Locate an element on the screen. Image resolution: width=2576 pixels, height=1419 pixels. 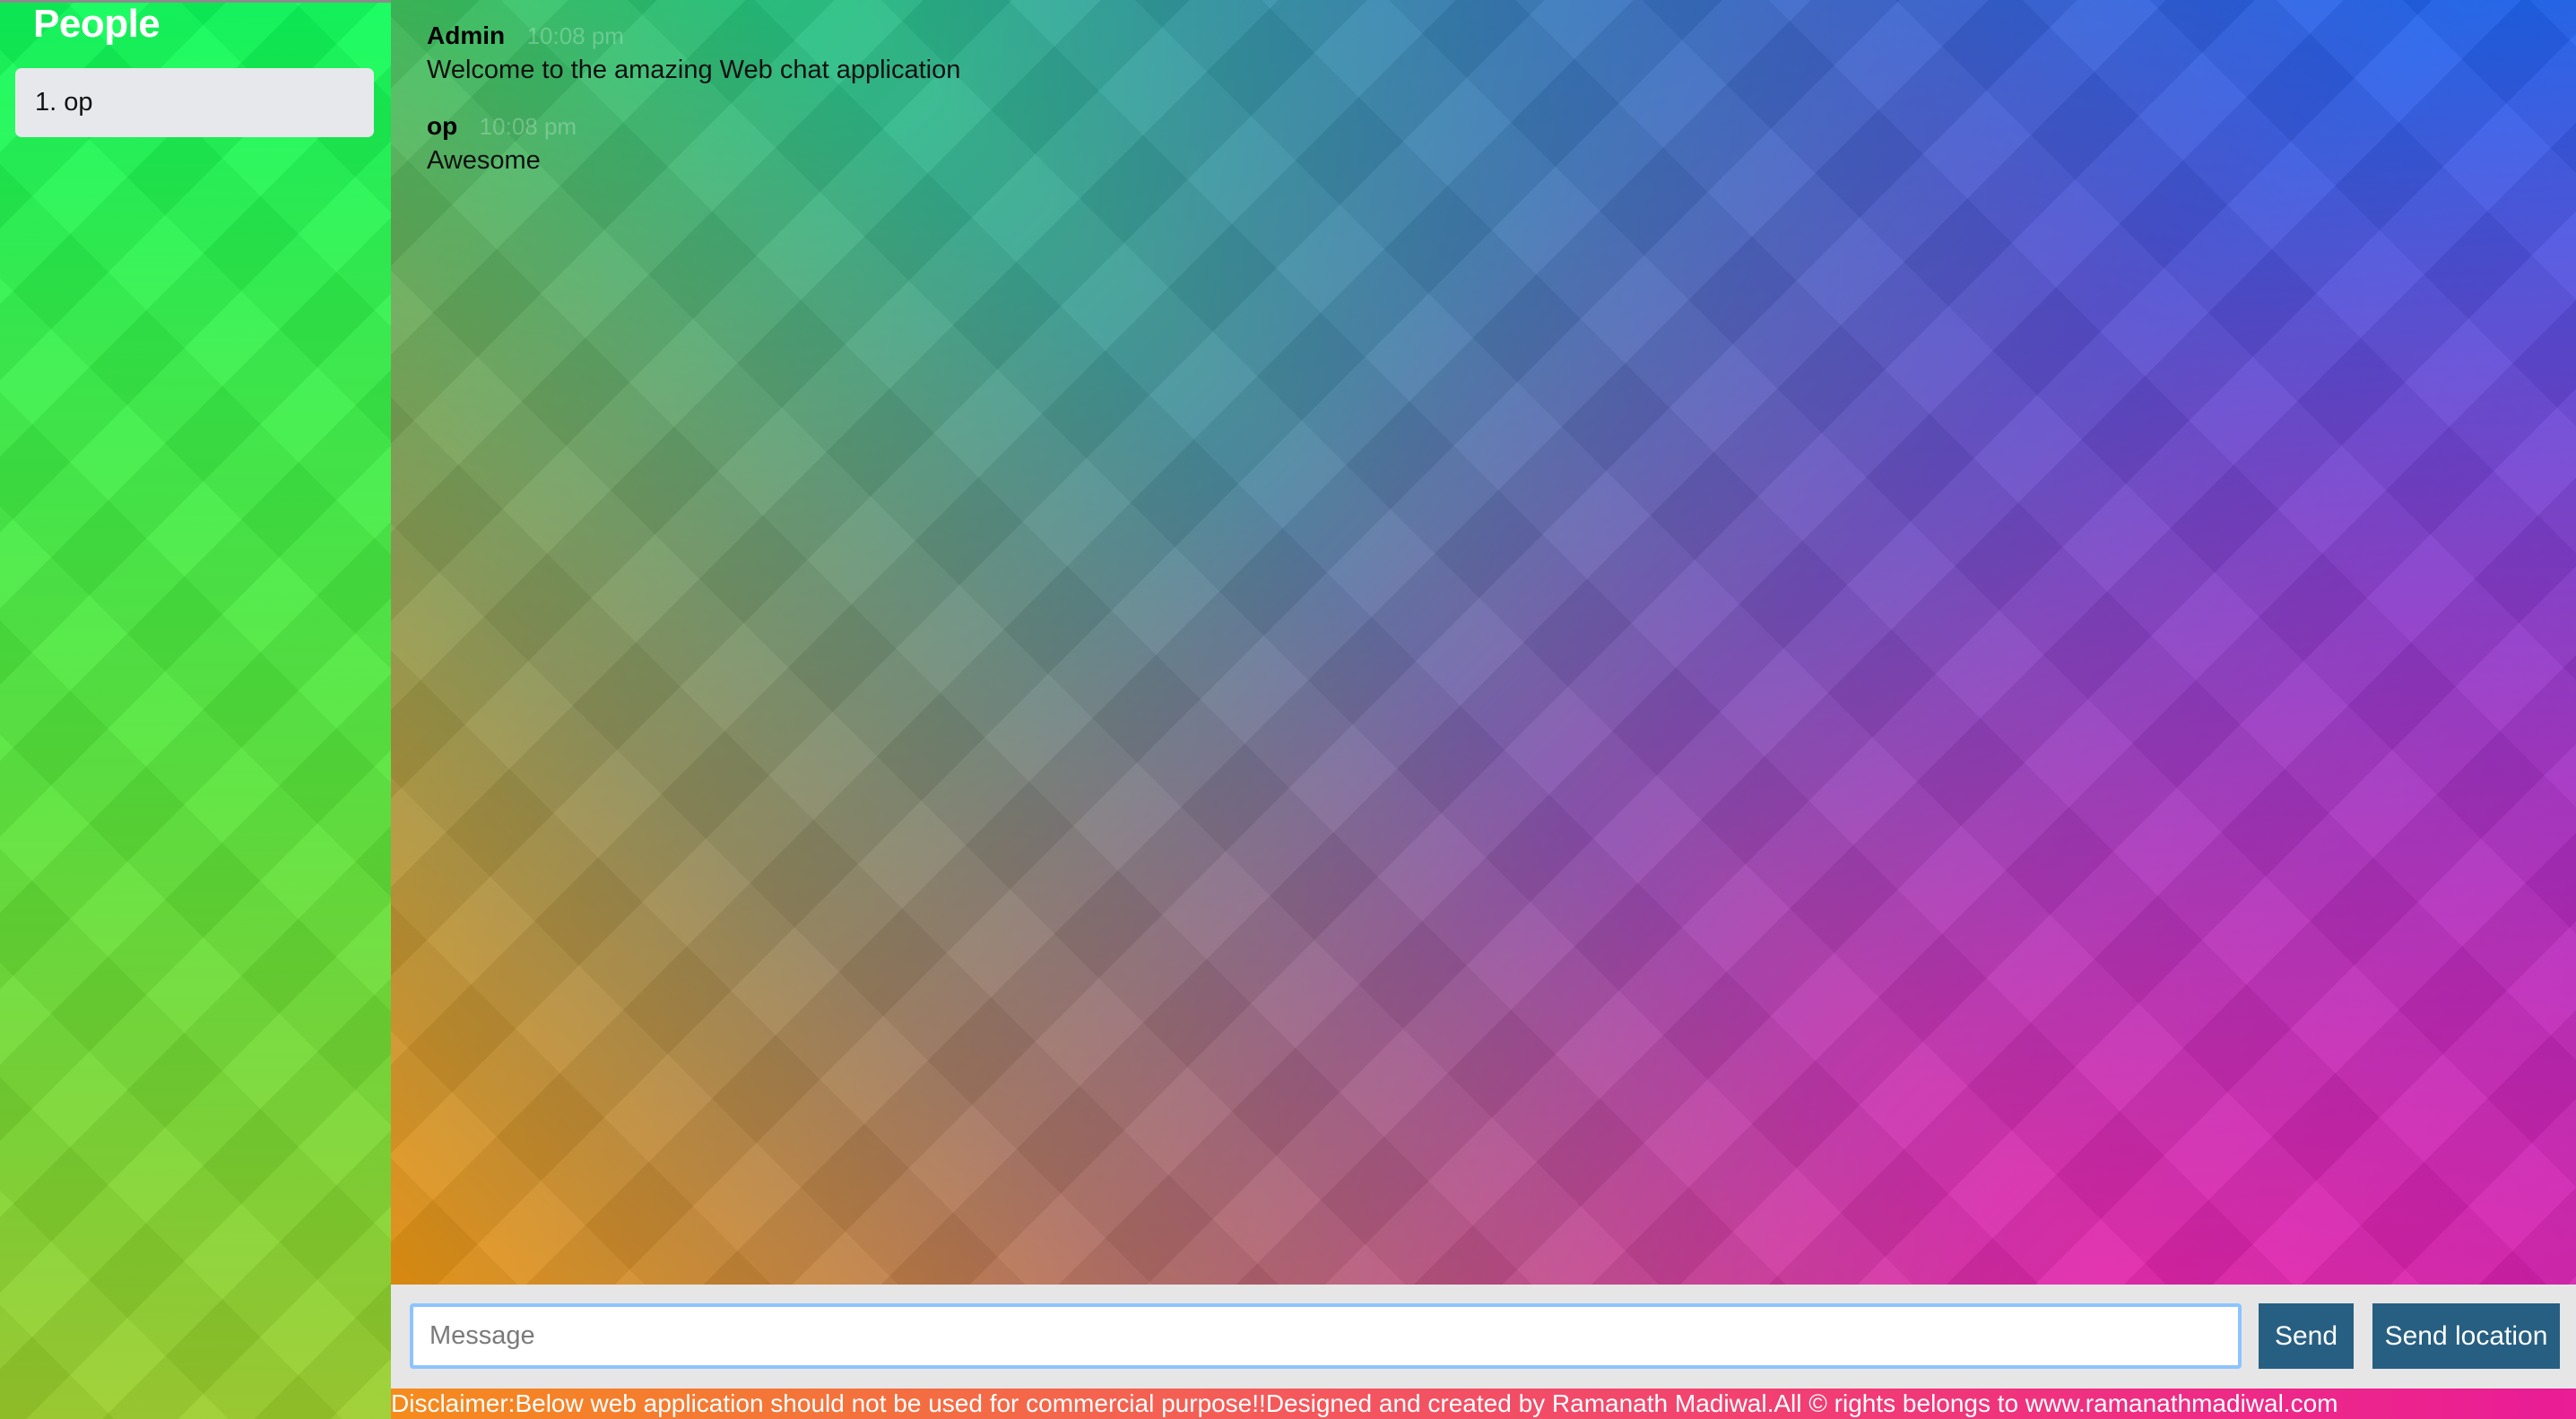
send-button: Send is located at coordinates (2306, 1336).